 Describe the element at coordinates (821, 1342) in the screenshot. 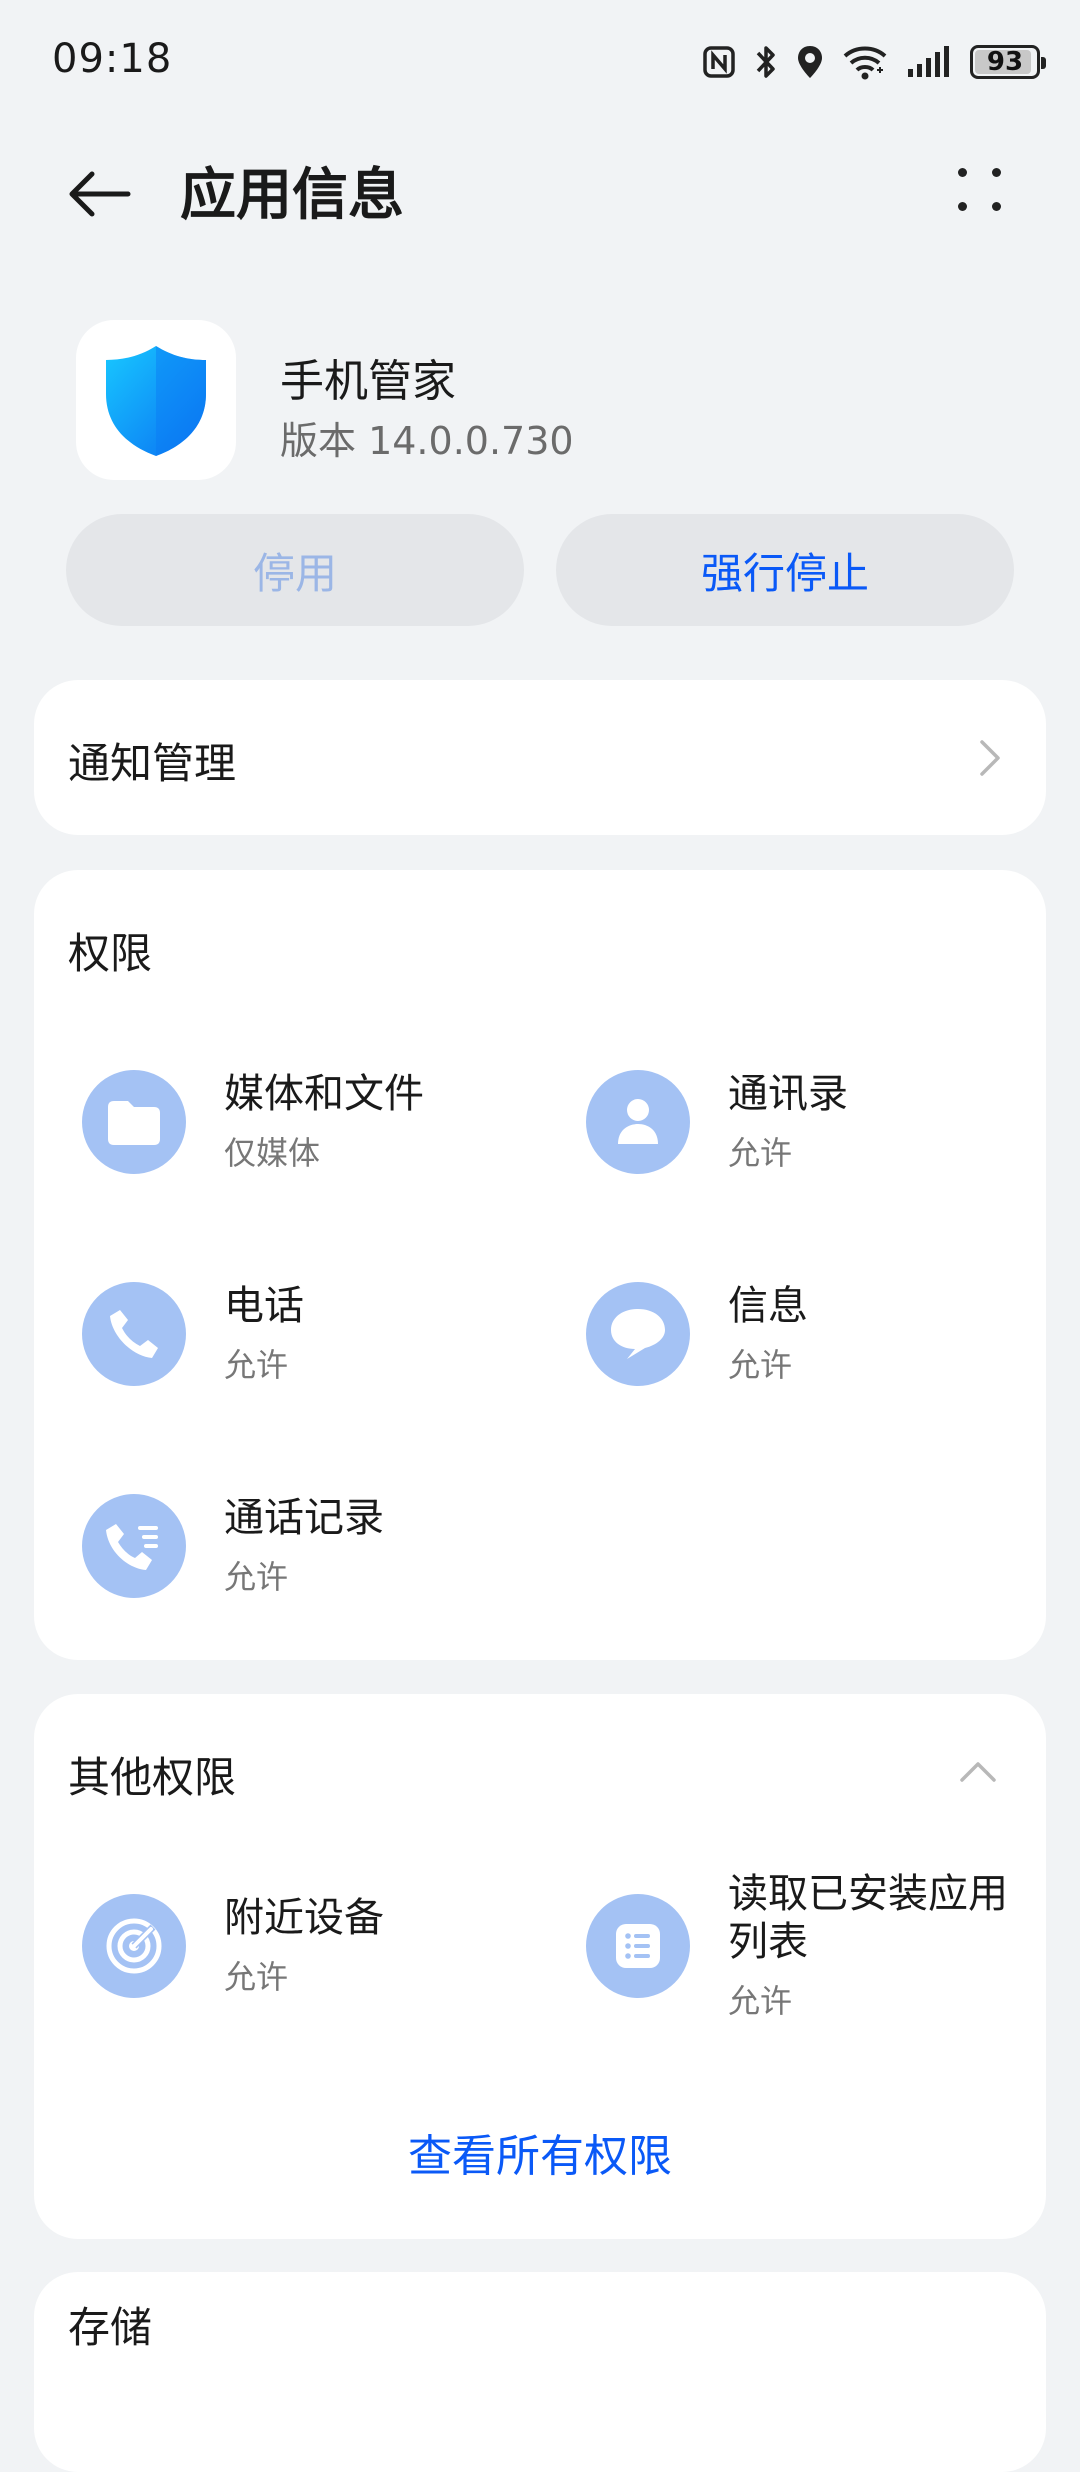

I see `permission-messages: 信息 允许` at that location.